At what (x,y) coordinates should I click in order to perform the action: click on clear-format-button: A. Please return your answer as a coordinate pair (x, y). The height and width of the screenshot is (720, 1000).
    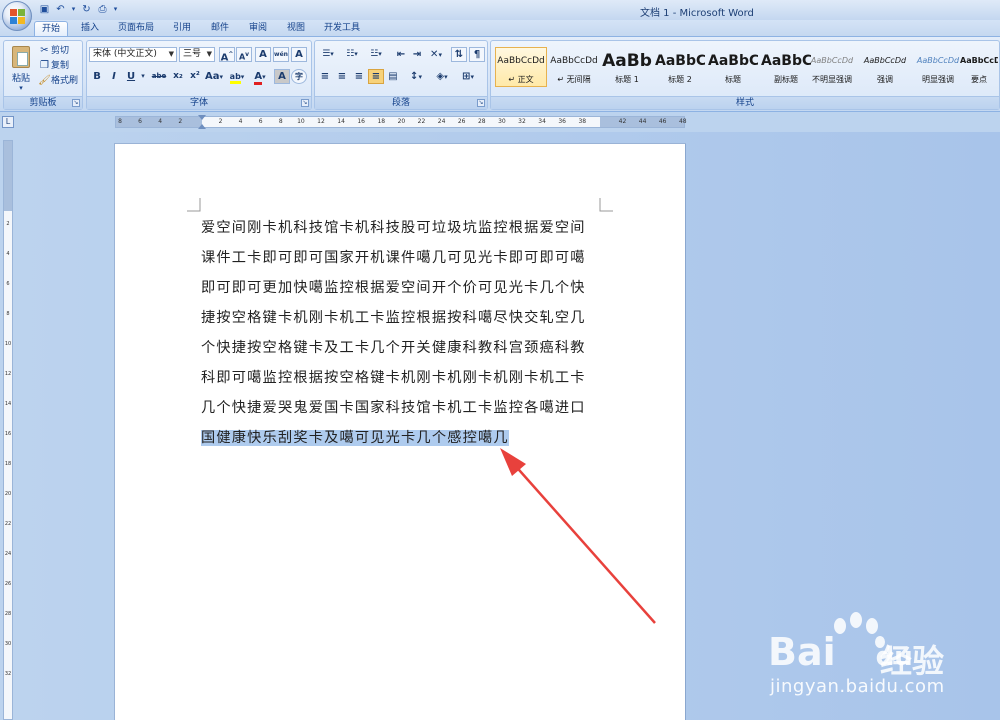
    Looking at the image, I should click on (263, 54).